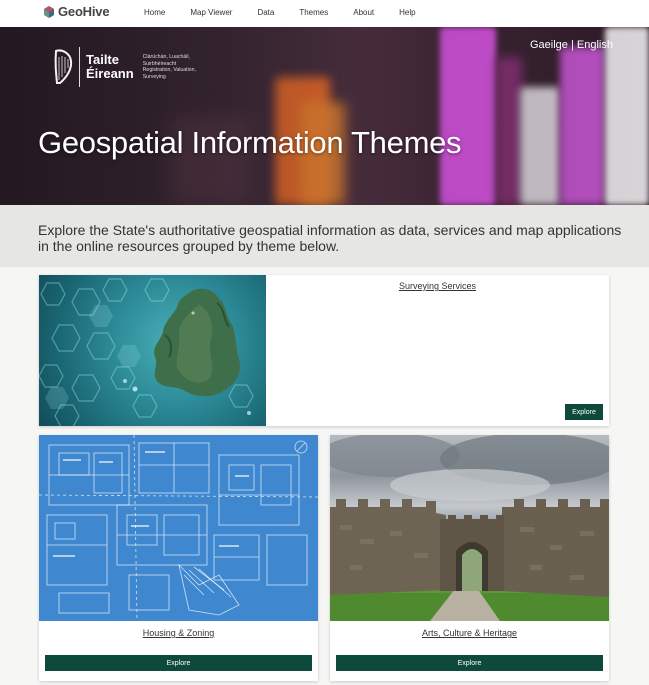  What do you see at coordinates (110, 73) in the screenshot?
I see `org-name-line2: Éireann` at bounding box center [110, 73].